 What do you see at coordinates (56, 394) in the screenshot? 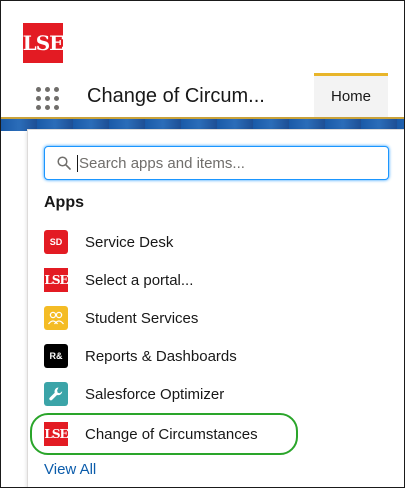
I see `wrench-icon` at bounding box center [56, 394].